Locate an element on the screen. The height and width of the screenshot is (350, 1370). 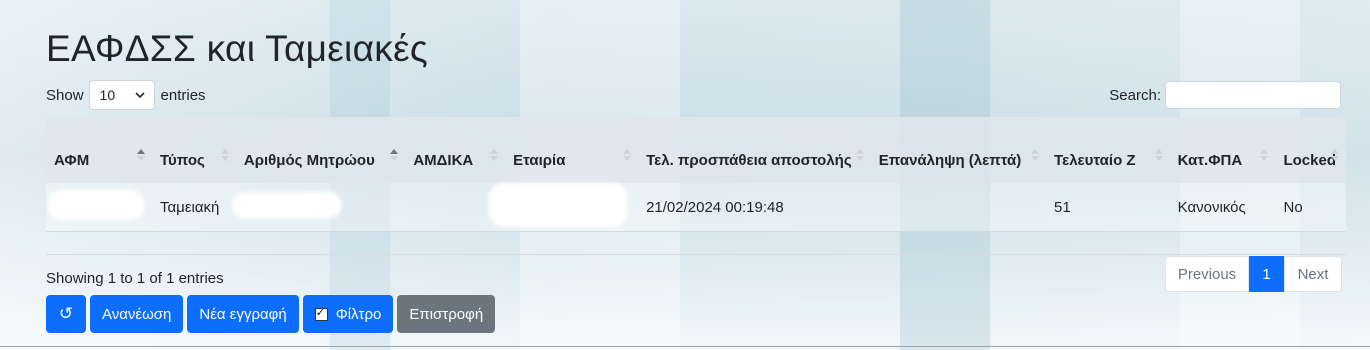
page-title: ΕΑΦΔΣΣ και Ταμειακές is located at coordinates (237, 48).